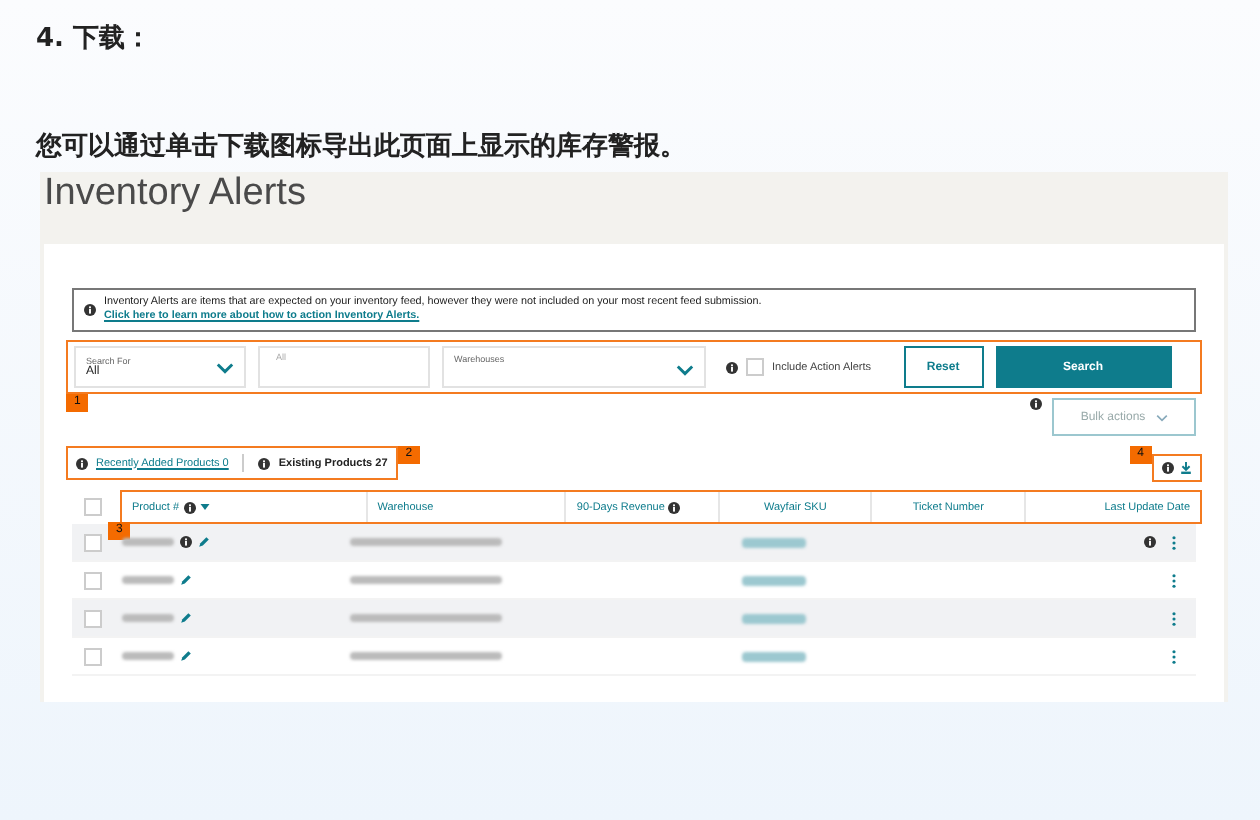 The height and width of the screenshot is (820, 1260). What do you see at coordinates (361, 146) in the screenshot?
I see `intro-text: 您可以通过单击下载图标导出此页面上显示的库存警报。` at bounding box center [361, 146].